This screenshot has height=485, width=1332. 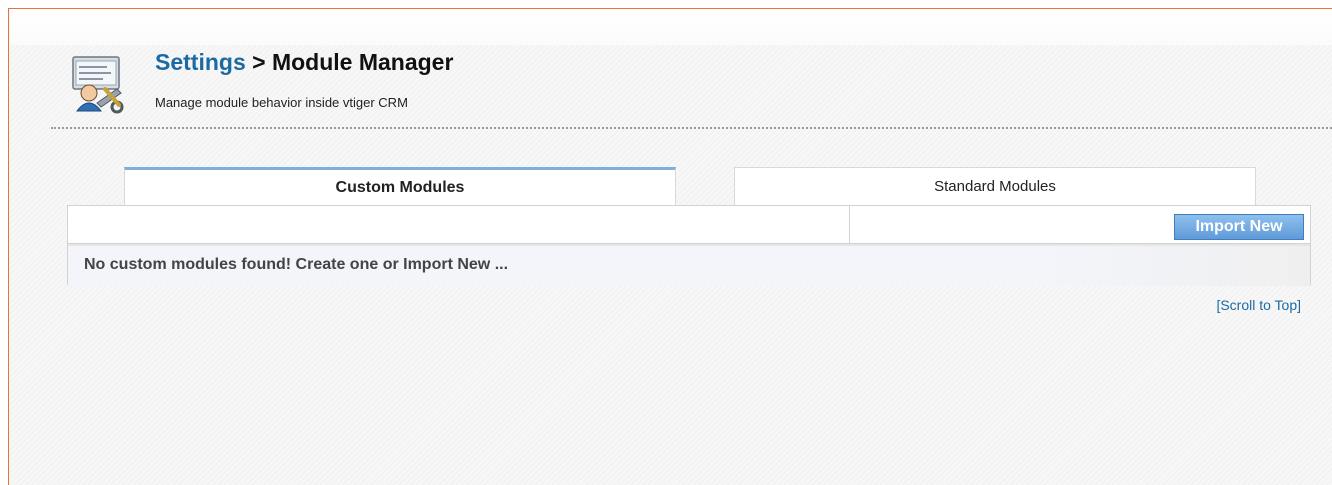 I want to click on page-title: Settings > Module Manager, so click(x=304, y=62).